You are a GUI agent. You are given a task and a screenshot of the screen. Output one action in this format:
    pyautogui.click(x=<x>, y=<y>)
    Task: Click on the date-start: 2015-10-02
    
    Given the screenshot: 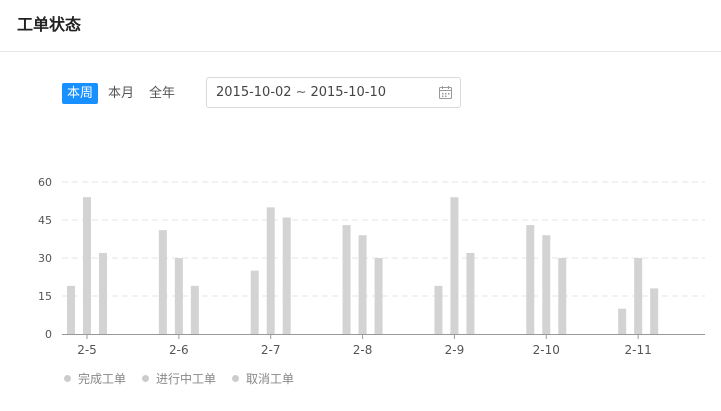 What is the action you would take?
    pyautogui.click(x=254, y=92)
    